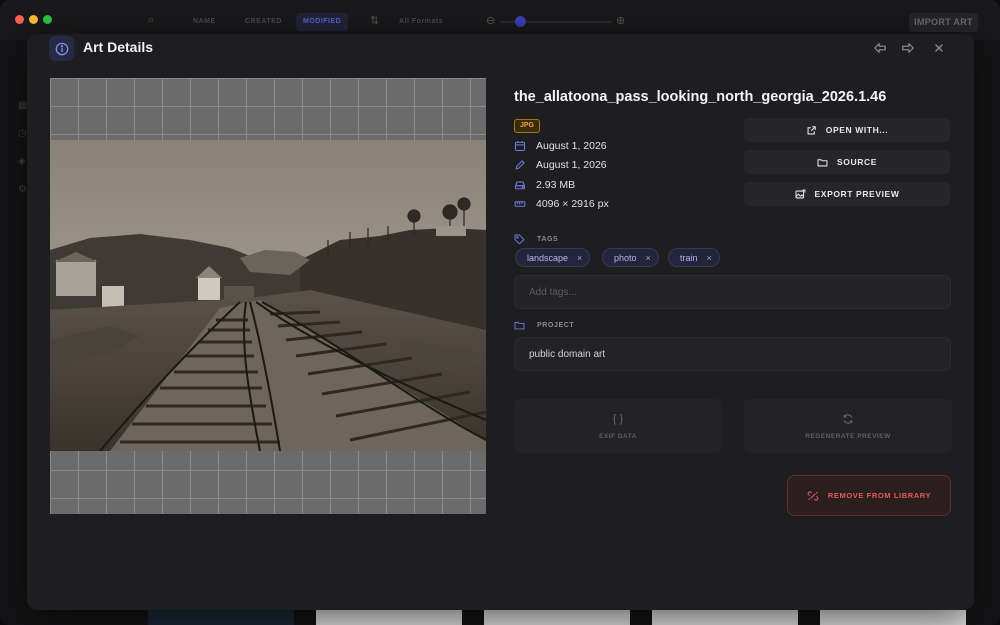 This screenshot has width=1000, height=625. Describe the element at coordinates (620, 20) in the screenshot. I see `zoom-in-icon: ⊕` at that location.